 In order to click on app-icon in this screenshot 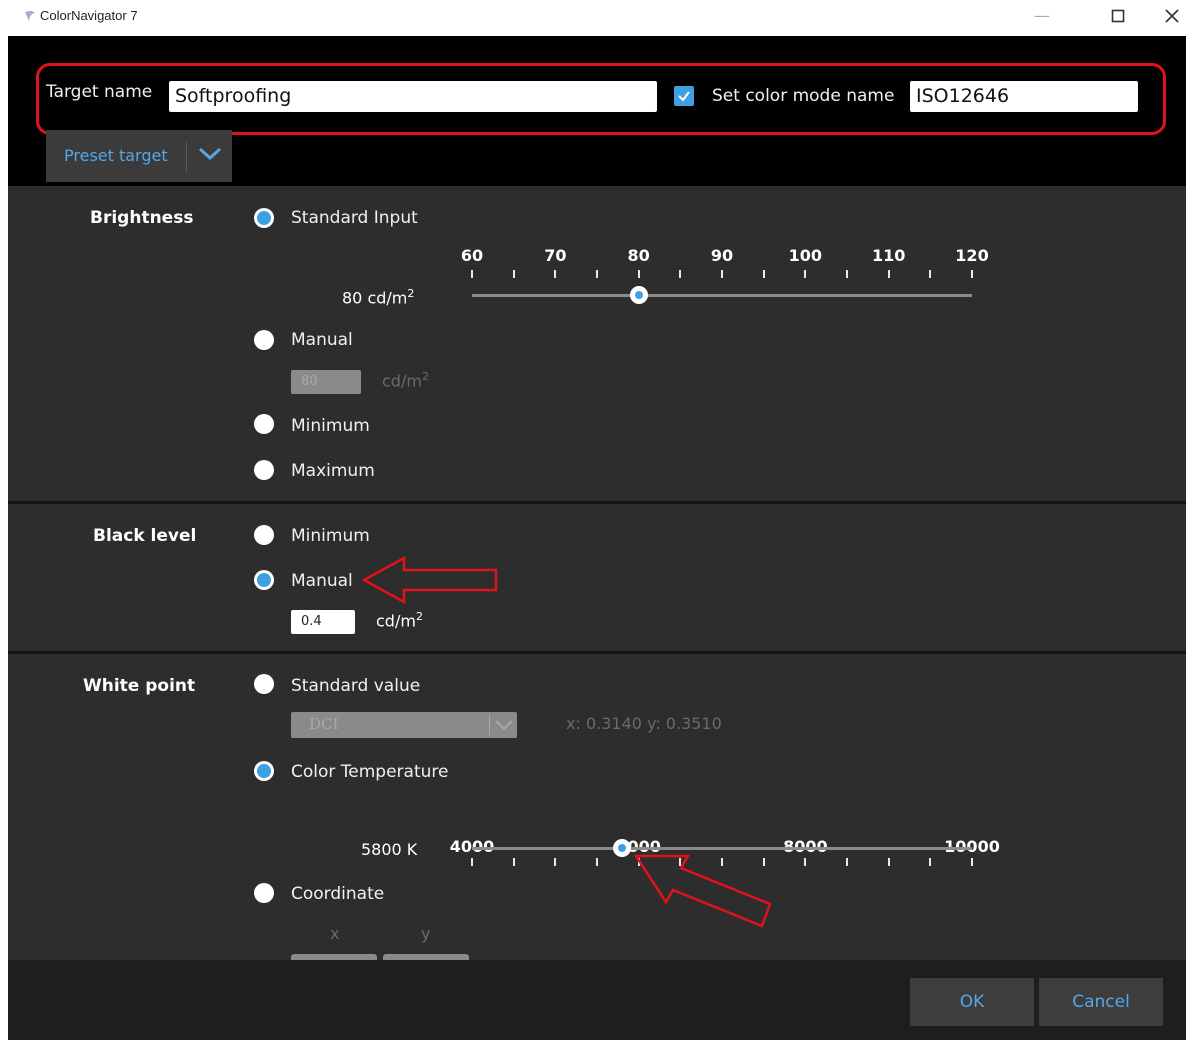, I will do `click(30, 16)`.